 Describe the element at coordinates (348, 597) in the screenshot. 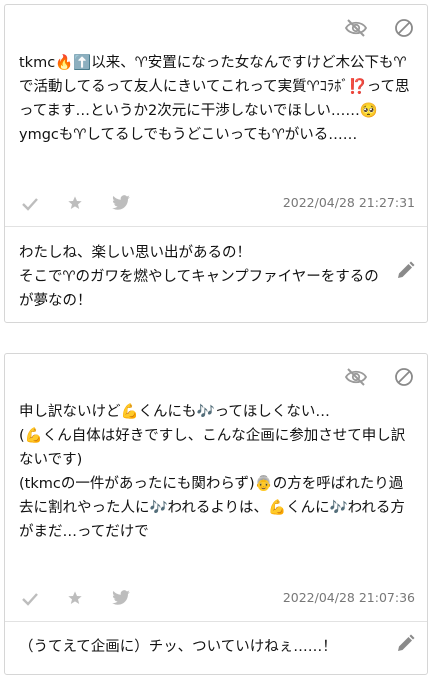

I see `timestamp: 2022/04/28 21:07:36` at that location.